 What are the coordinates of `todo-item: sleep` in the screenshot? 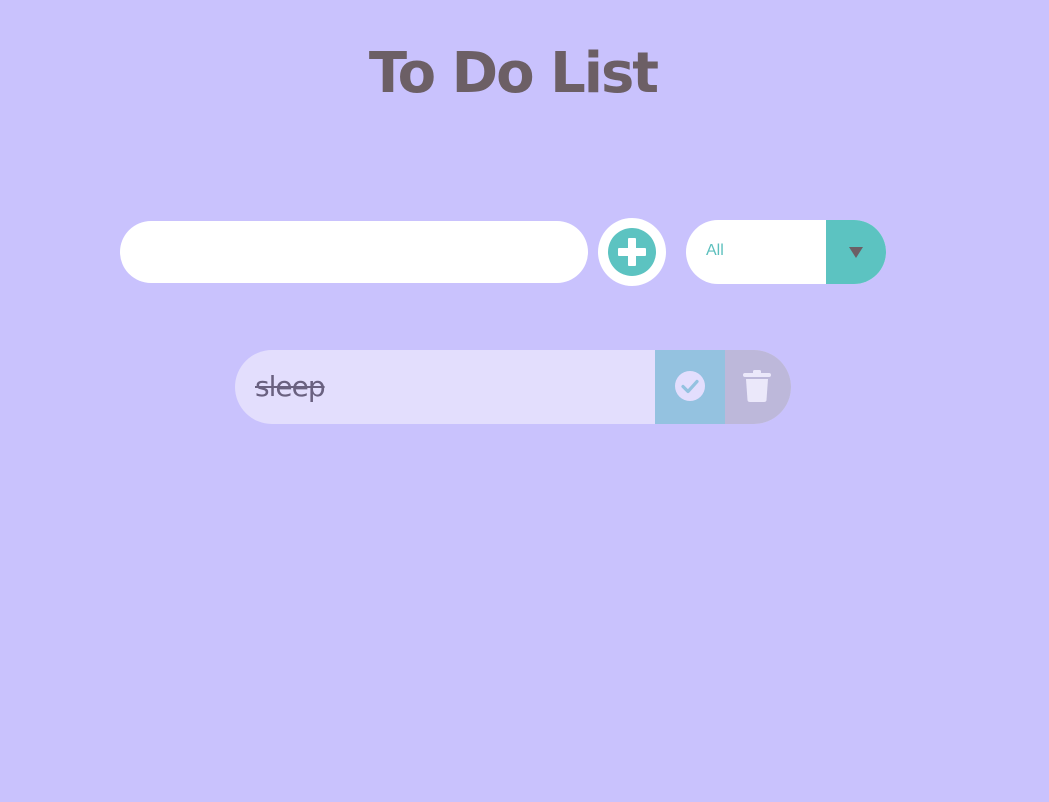 It's located at (513, 387).